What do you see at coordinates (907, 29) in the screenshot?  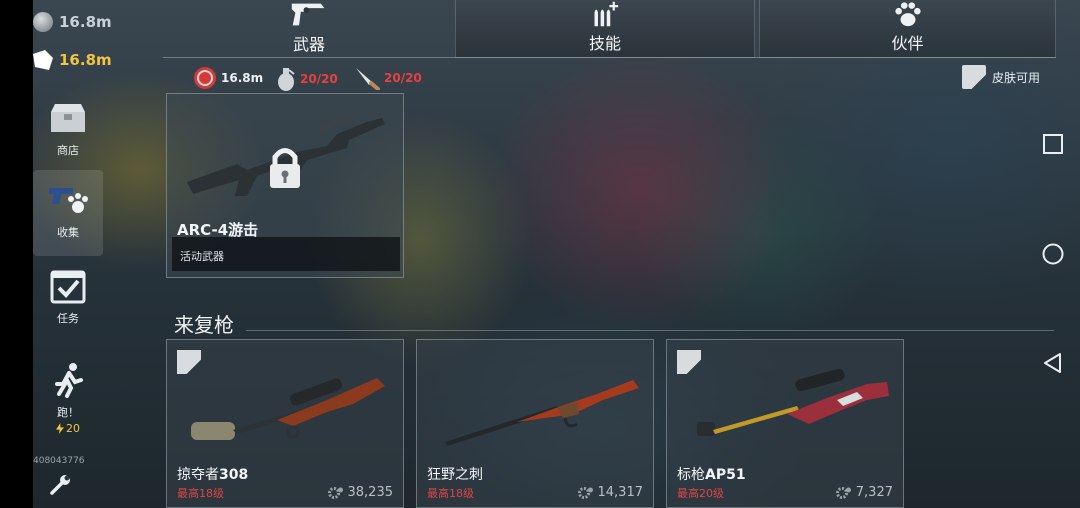 I see `tab-partner: 伙伴` at bounding box center [907, 29].